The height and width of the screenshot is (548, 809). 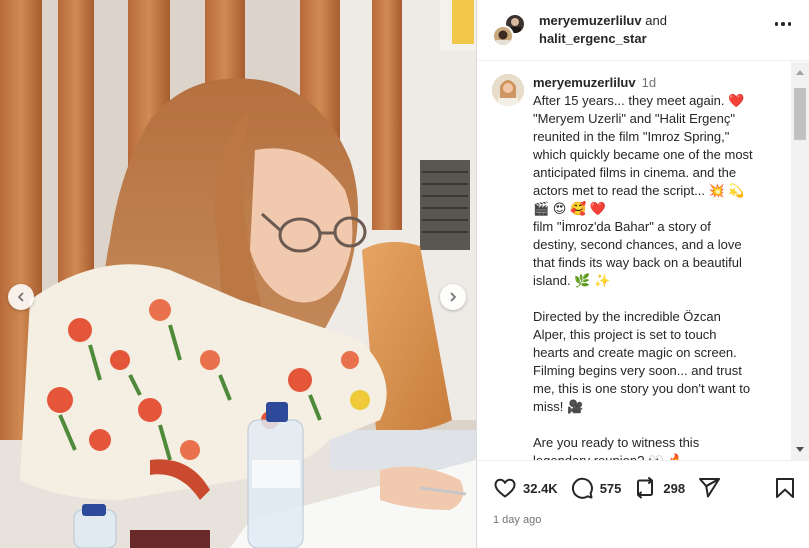 I want to click on caption-line: that finds its way back on a beautiful, so click(x=637, y=262).